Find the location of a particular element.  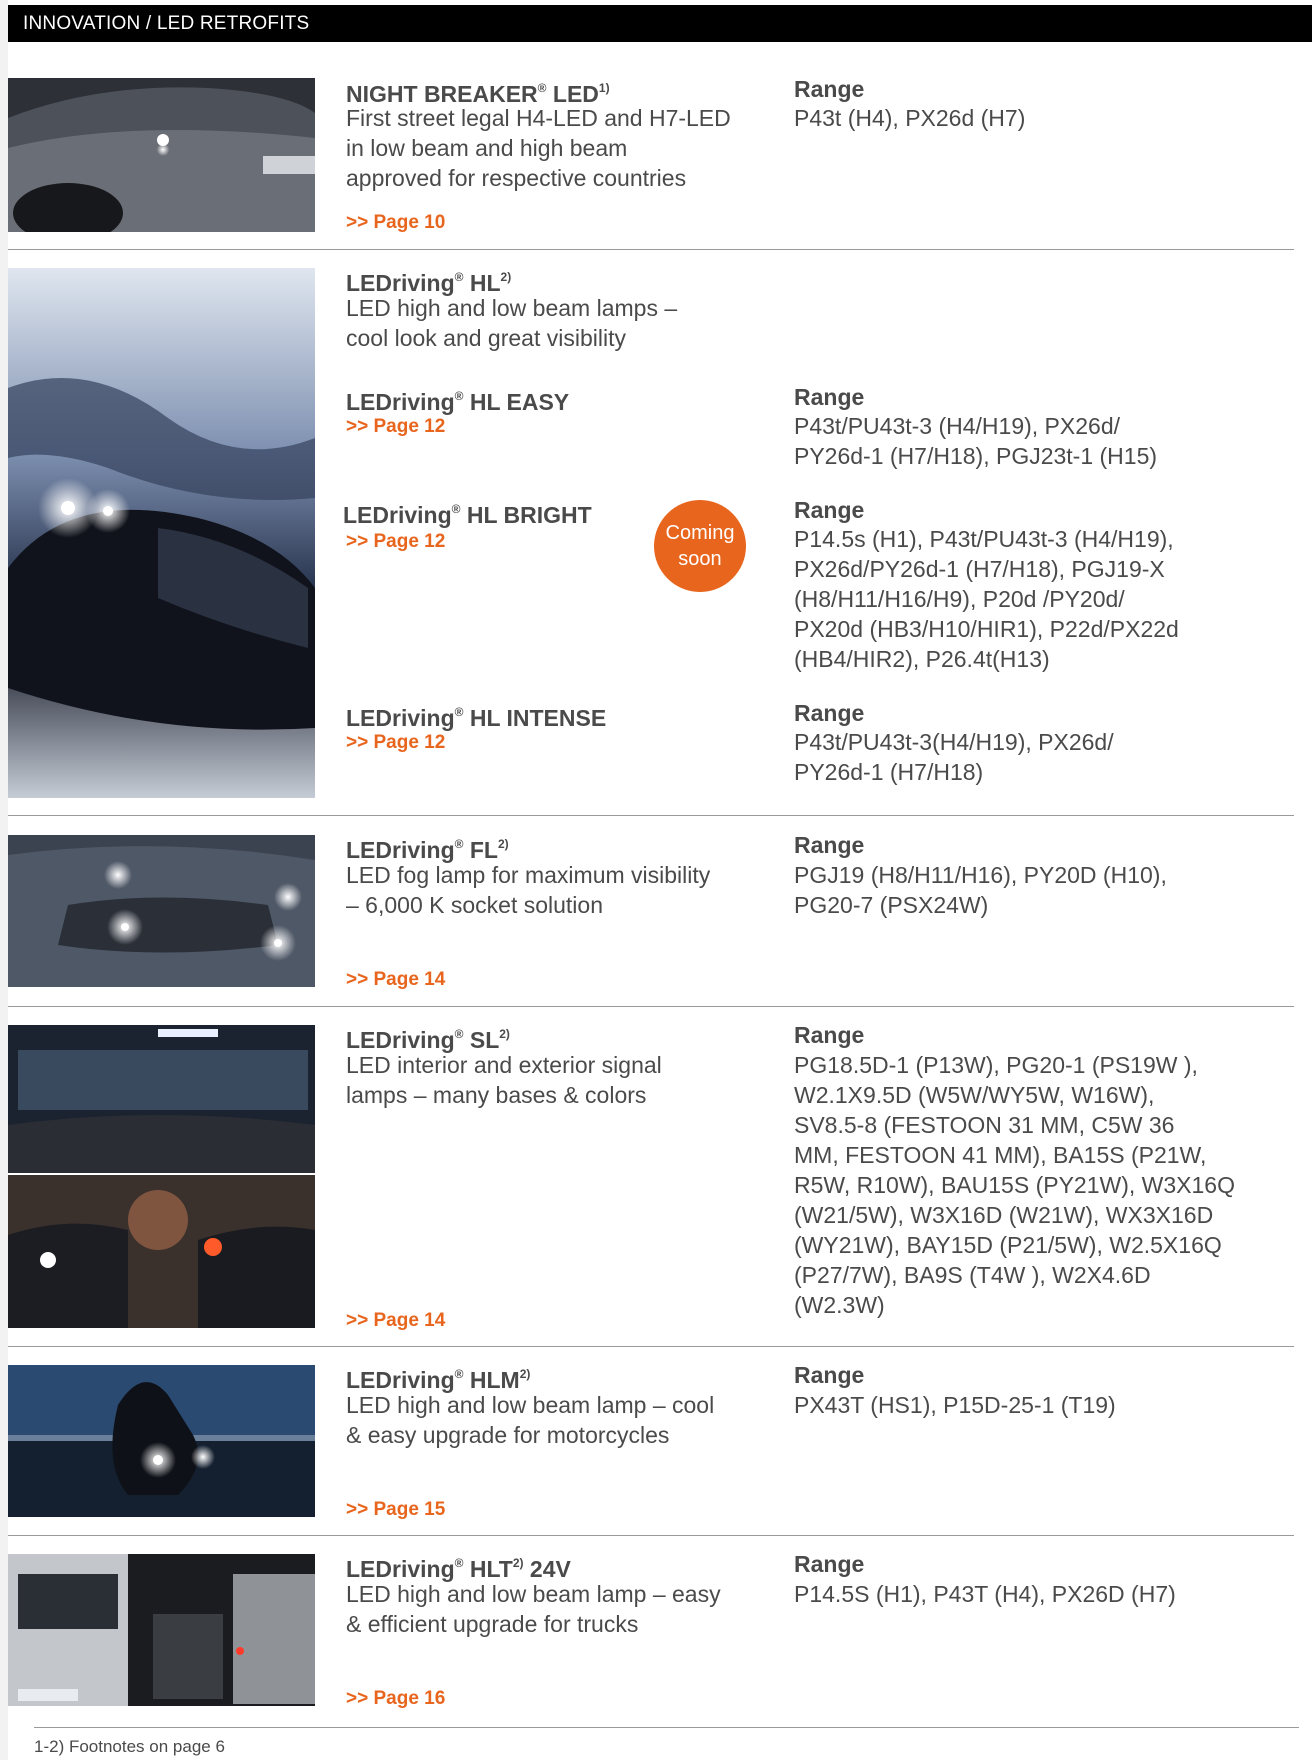

car-night-sky-image is located at coordinates (161, 533).